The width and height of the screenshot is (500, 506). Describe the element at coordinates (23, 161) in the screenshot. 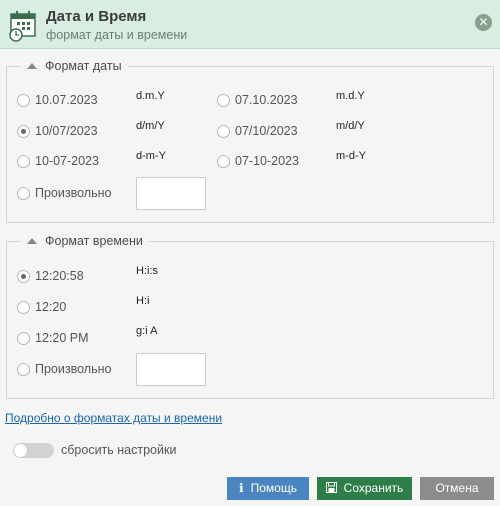

I see `date-radio-d-dash-m-y` at that location.